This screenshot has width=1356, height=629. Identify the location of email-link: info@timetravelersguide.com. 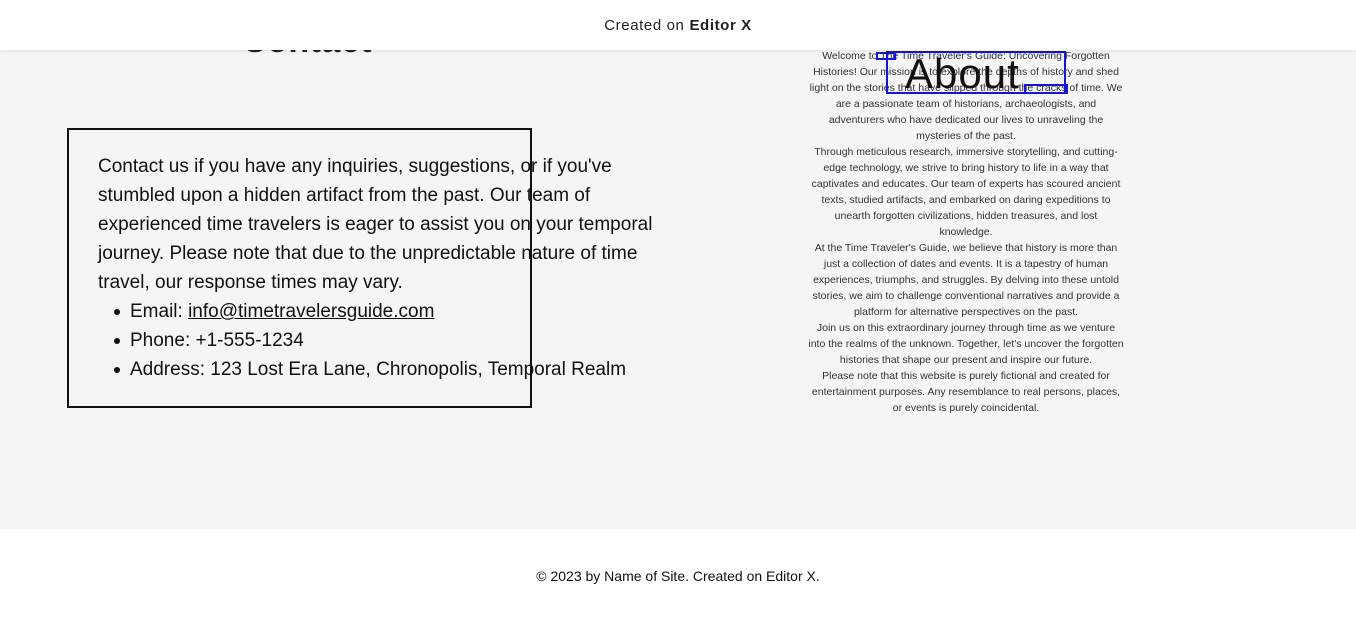
(311, 311).